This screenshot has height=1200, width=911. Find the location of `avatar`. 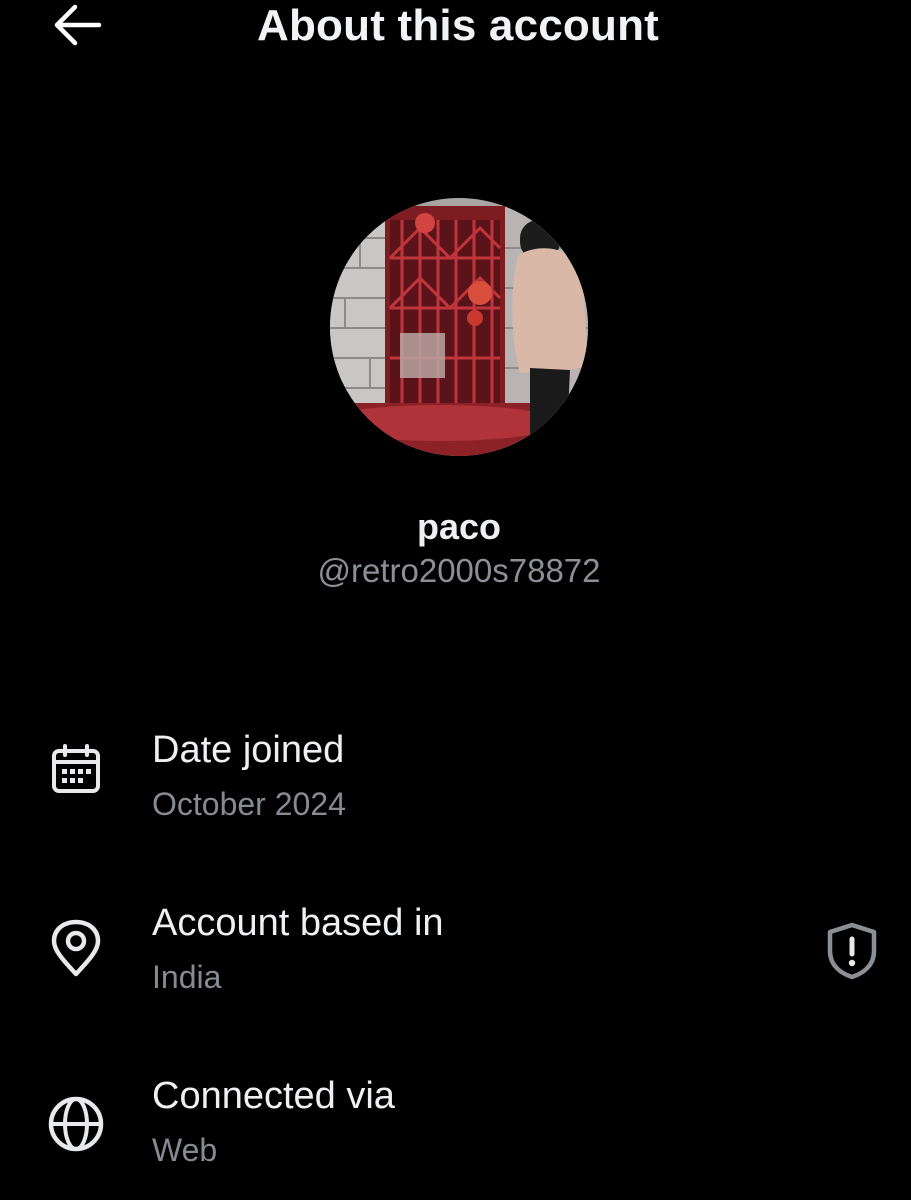

avatar is located at coordinates (459, 327).